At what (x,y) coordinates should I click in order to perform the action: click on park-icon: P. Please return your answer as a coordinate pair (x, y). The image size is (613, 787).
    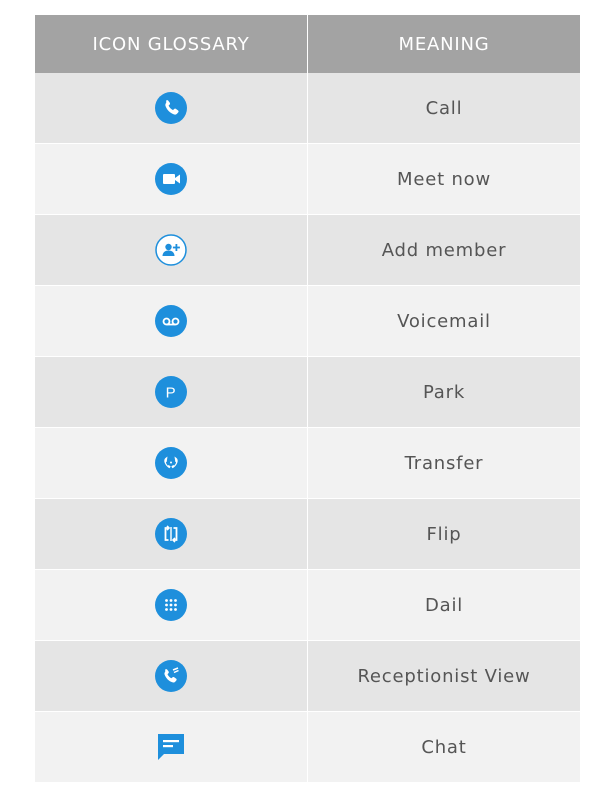
    Looking at the image, I should click on (171, 392).